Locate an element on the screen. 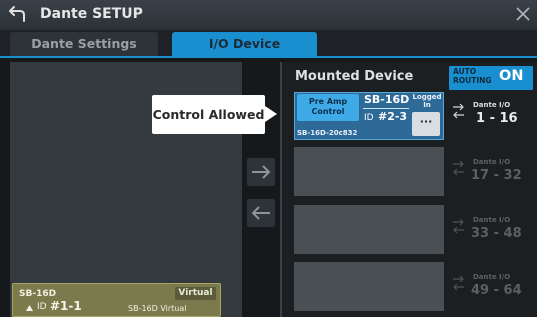 The height and width of the screenshot is (317, 537). tab-dante-settings: Dante Settings is located at coordinates (84, 44).